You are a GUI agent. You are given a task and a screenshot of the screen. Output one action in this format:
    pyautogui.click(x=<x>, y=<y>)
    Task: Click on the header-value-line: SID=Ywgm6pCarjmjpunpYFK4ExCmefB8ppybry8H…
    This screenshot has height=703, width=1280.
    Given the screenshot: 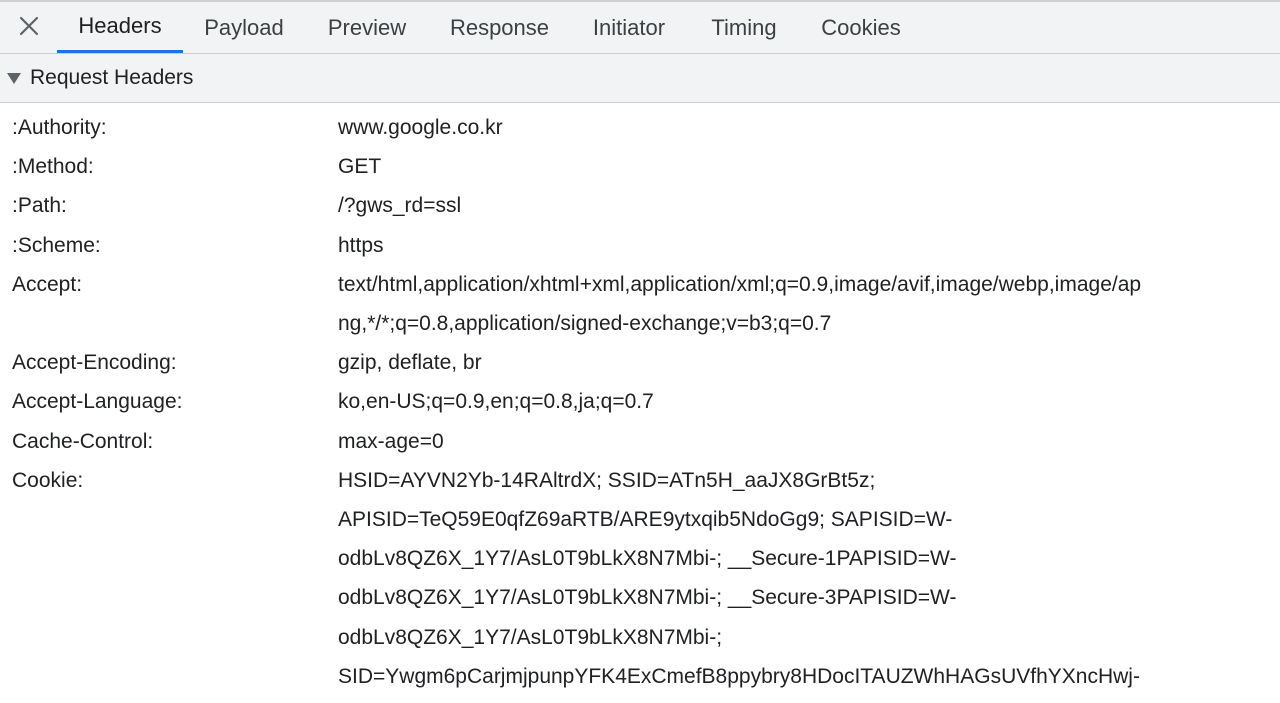 What is the action you would take?
    pyautogui.click(x=739, y=676)
    